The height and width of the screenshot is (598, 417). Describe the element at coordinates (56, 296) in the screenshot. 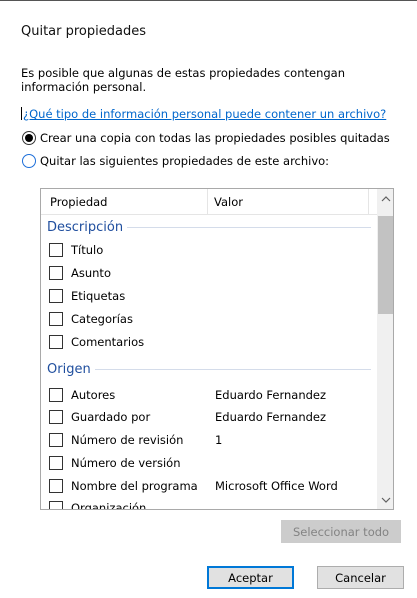

I see `checkbox-etiquetas` at that location.